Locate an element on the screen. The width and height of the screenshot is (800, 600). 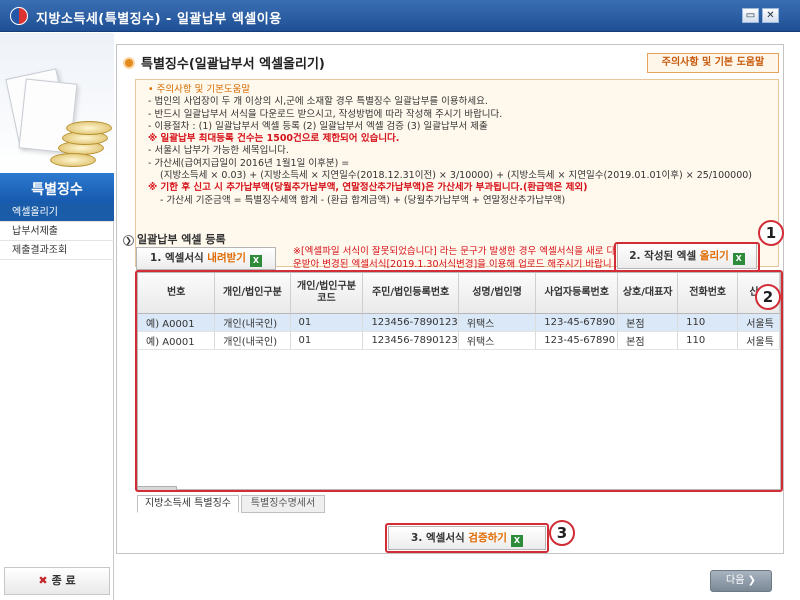
sidebar-item-excel-upload: 엑셀올리기 is located at coordinates (57, 212).